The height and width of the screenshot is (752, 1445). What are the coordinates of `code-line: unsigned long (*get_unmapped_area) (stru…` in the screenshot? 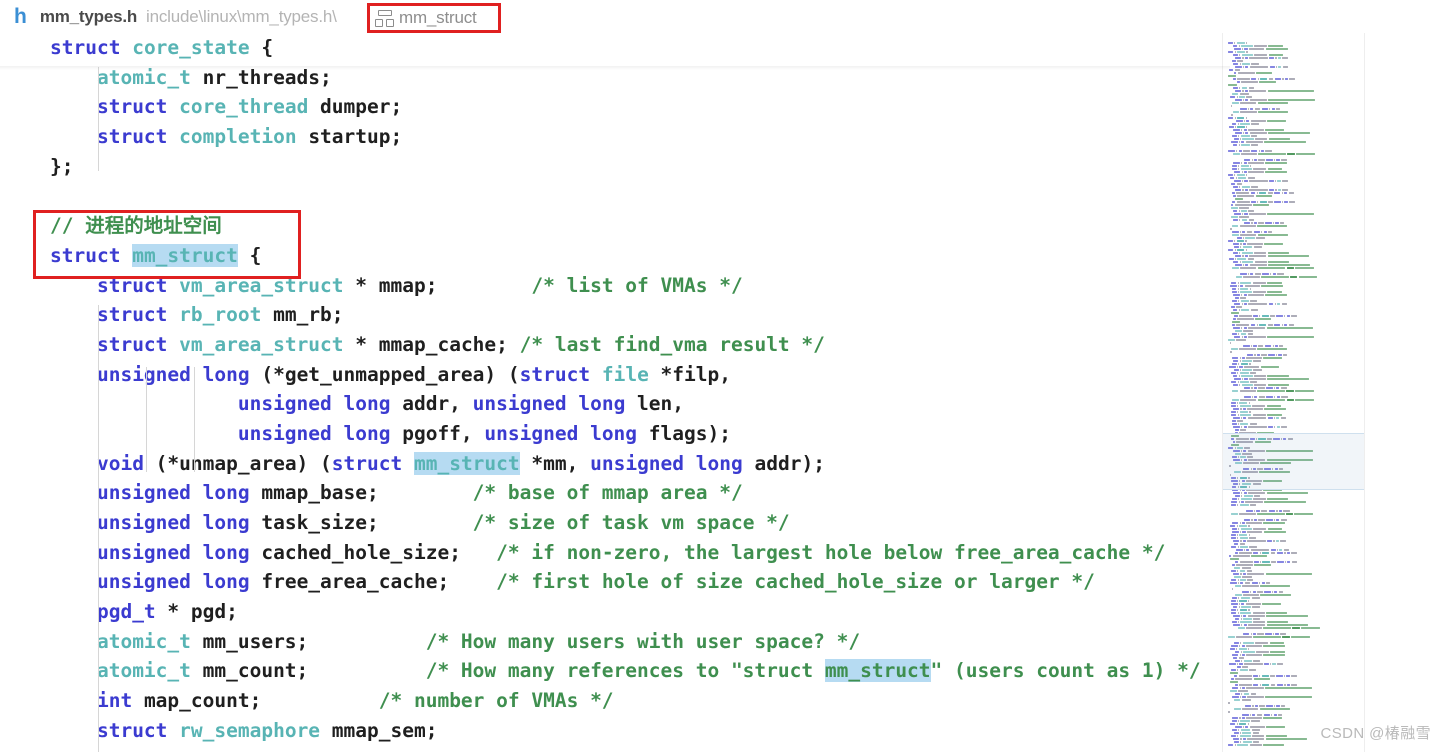 It's located at (615, 375).